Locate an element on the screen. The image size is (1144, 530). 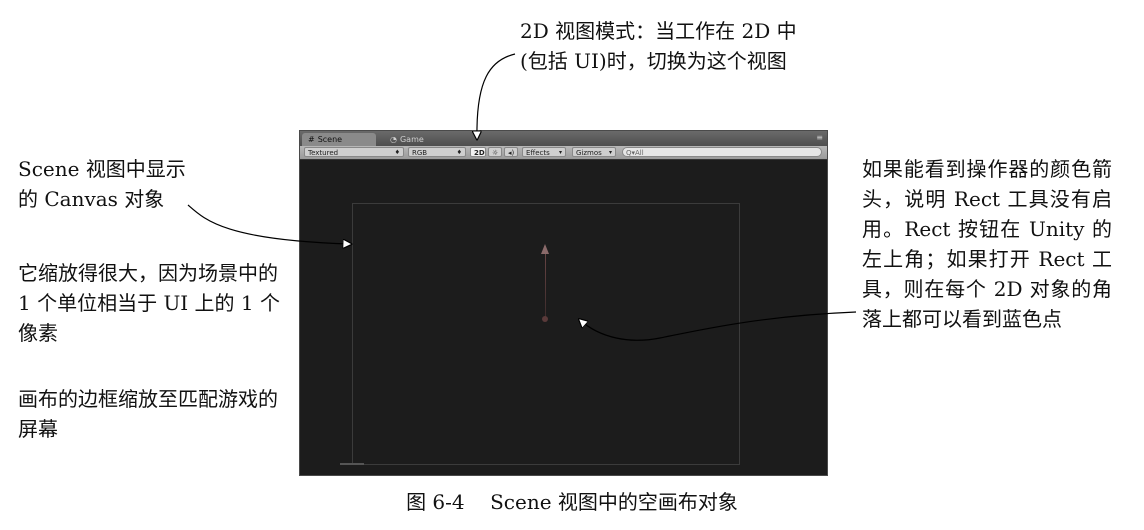
tab-game: ◔ Game is located at coordinates (420, 139).